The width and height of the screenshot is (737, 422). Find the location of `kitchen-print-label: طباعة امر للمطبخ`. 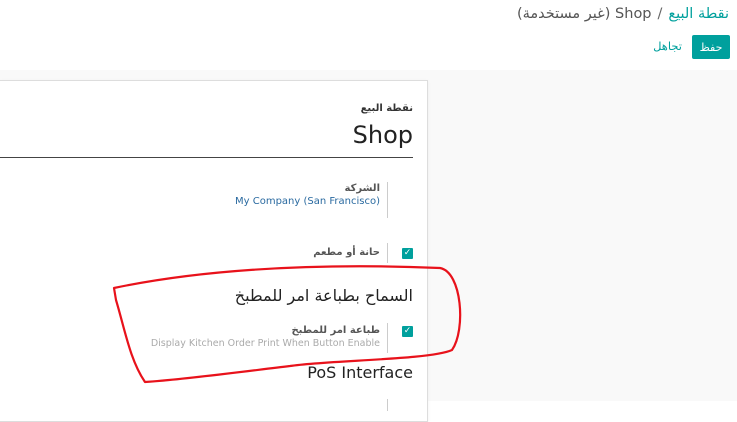

kitchen-print-label: طباعة امر للمطبخ is located at coordinates (335, 330).